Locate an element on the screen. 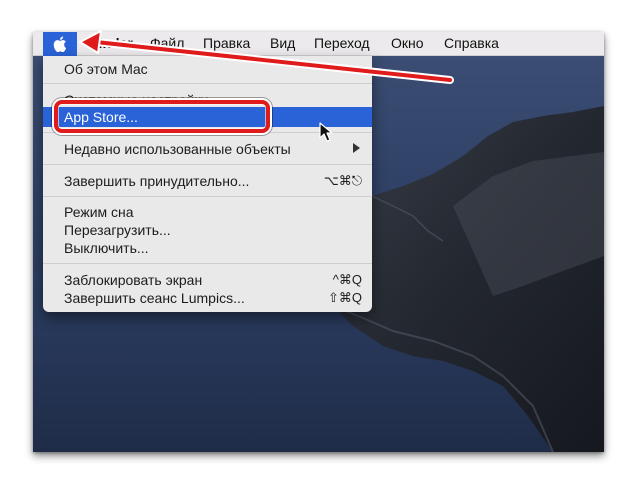 The height and width of the screenshot is (485, 637). annotation-overlay is located at coordinates (266, 86).